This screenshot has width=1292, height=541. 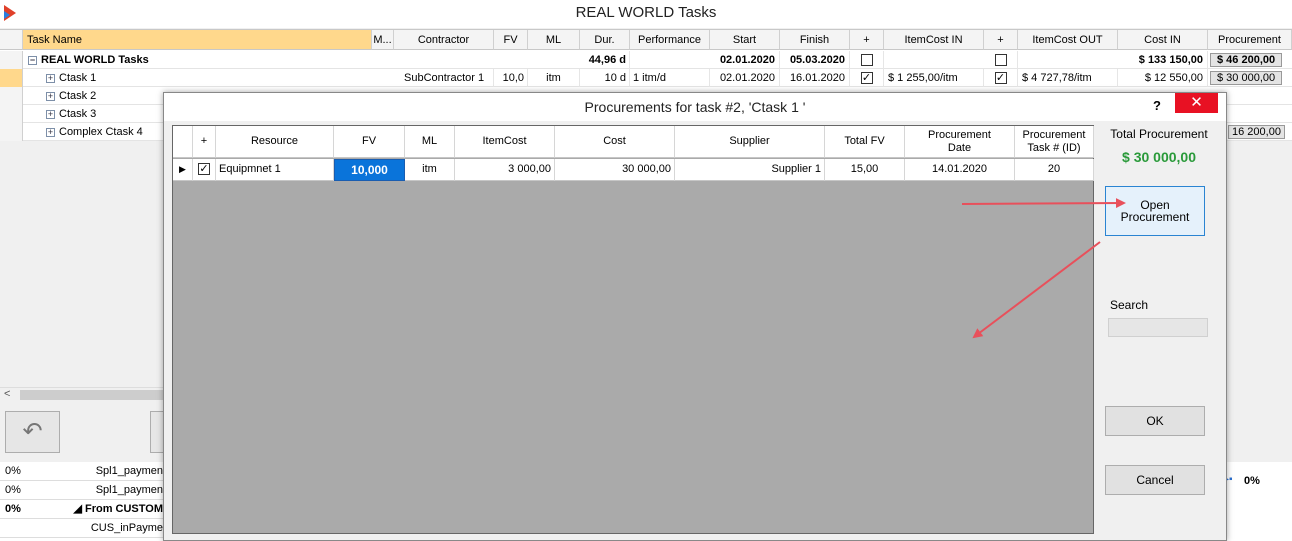 I want to click on task-name: Complex Ctask 4, so click(x=101, y=132).